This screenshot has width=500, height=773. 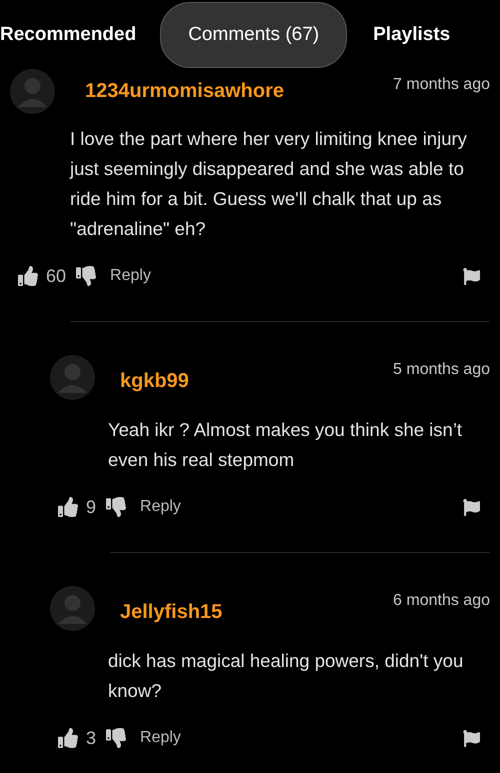 What do you see at coordinates (286, 676) in the screenshot?
I see `comment-text: dick has magical healing powers, didn't you know?` at bounding box center [286, 676].